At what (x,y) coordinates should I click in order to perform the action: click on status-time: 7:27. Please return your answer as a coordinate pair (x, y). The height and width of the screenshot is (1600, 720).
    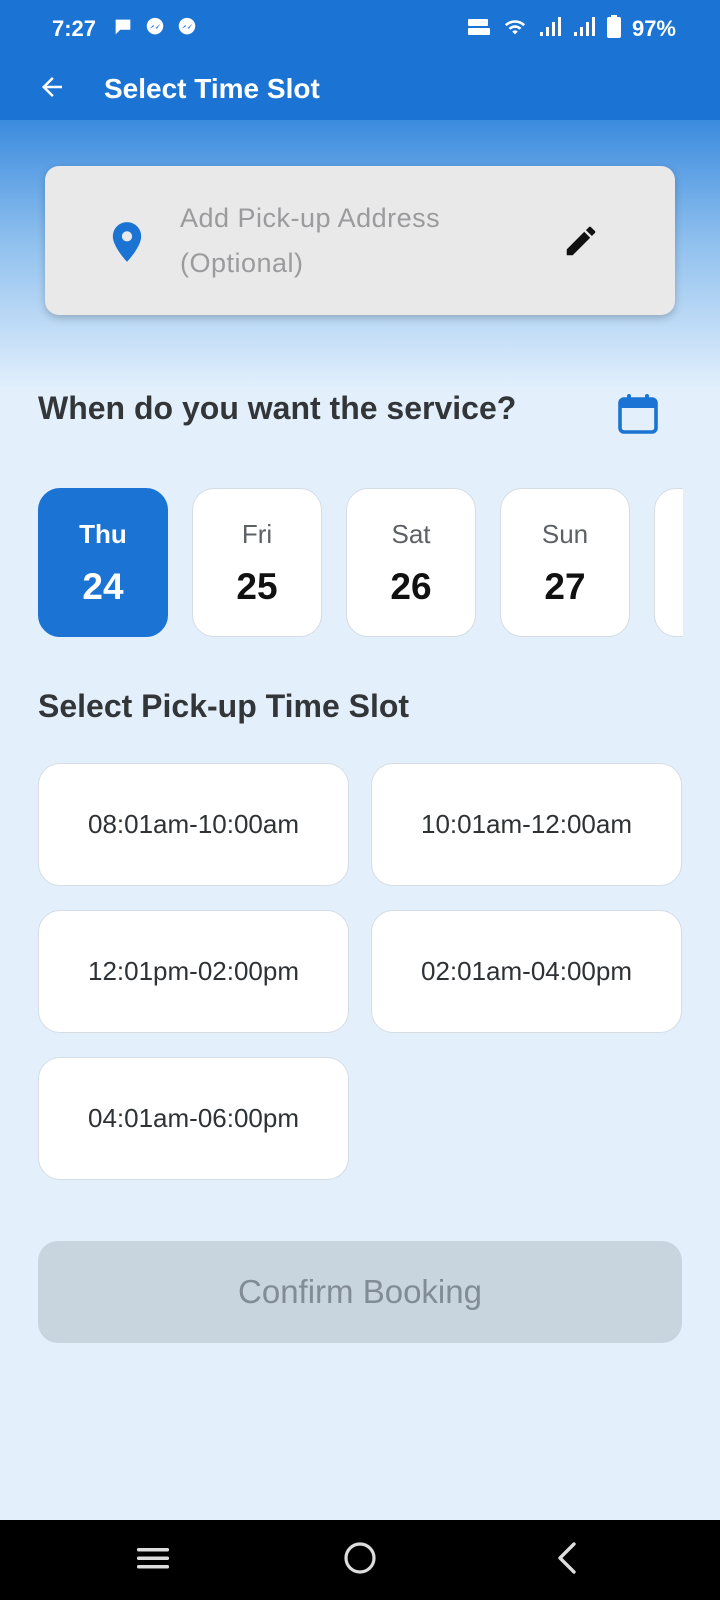
    Looking at the image, I should click on (74, 28).